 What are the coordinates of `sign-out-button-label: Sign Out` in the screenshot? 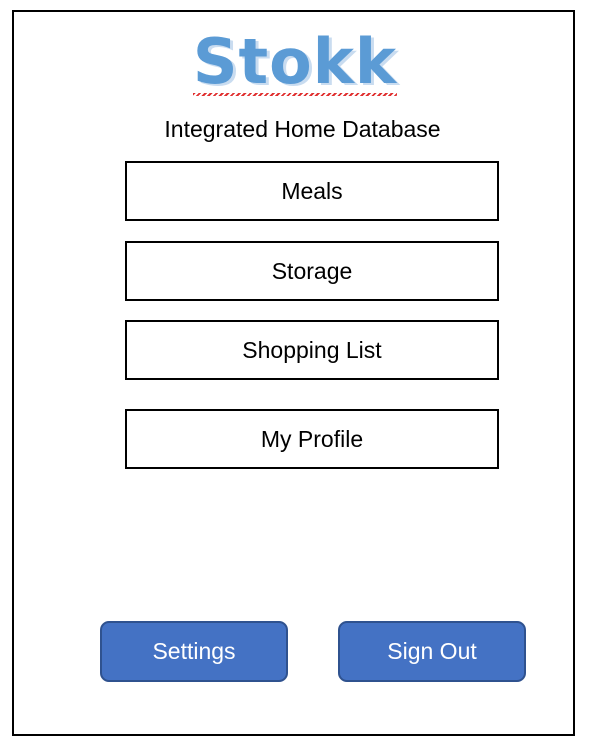 It's located at (432, 651).